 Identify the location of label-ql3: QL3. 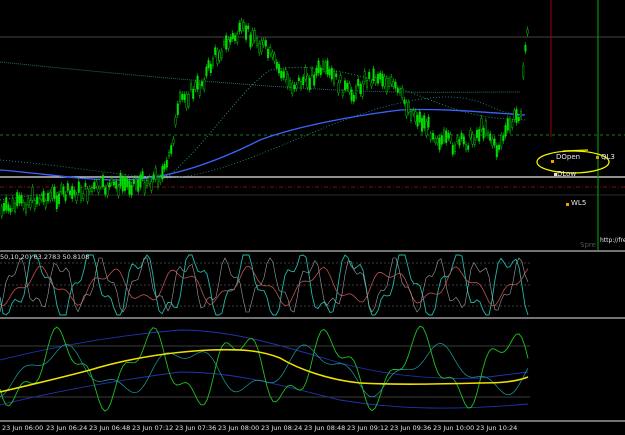
(608, 157).